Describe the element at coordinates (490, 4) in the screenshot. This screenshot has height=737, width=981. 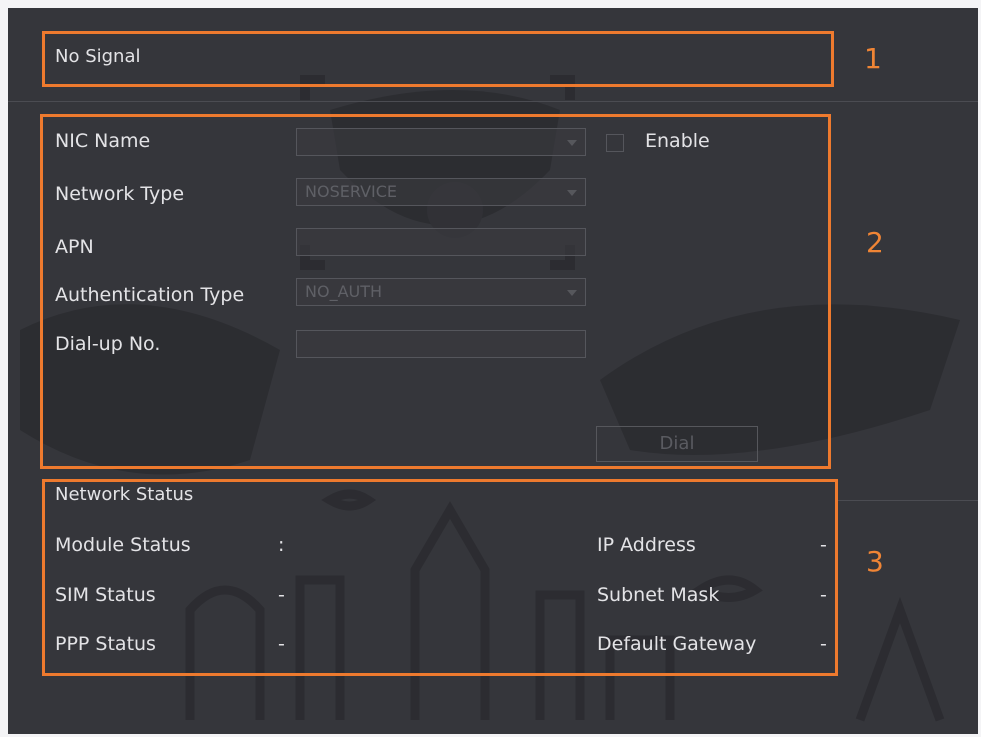
I see `top-border` at that location.